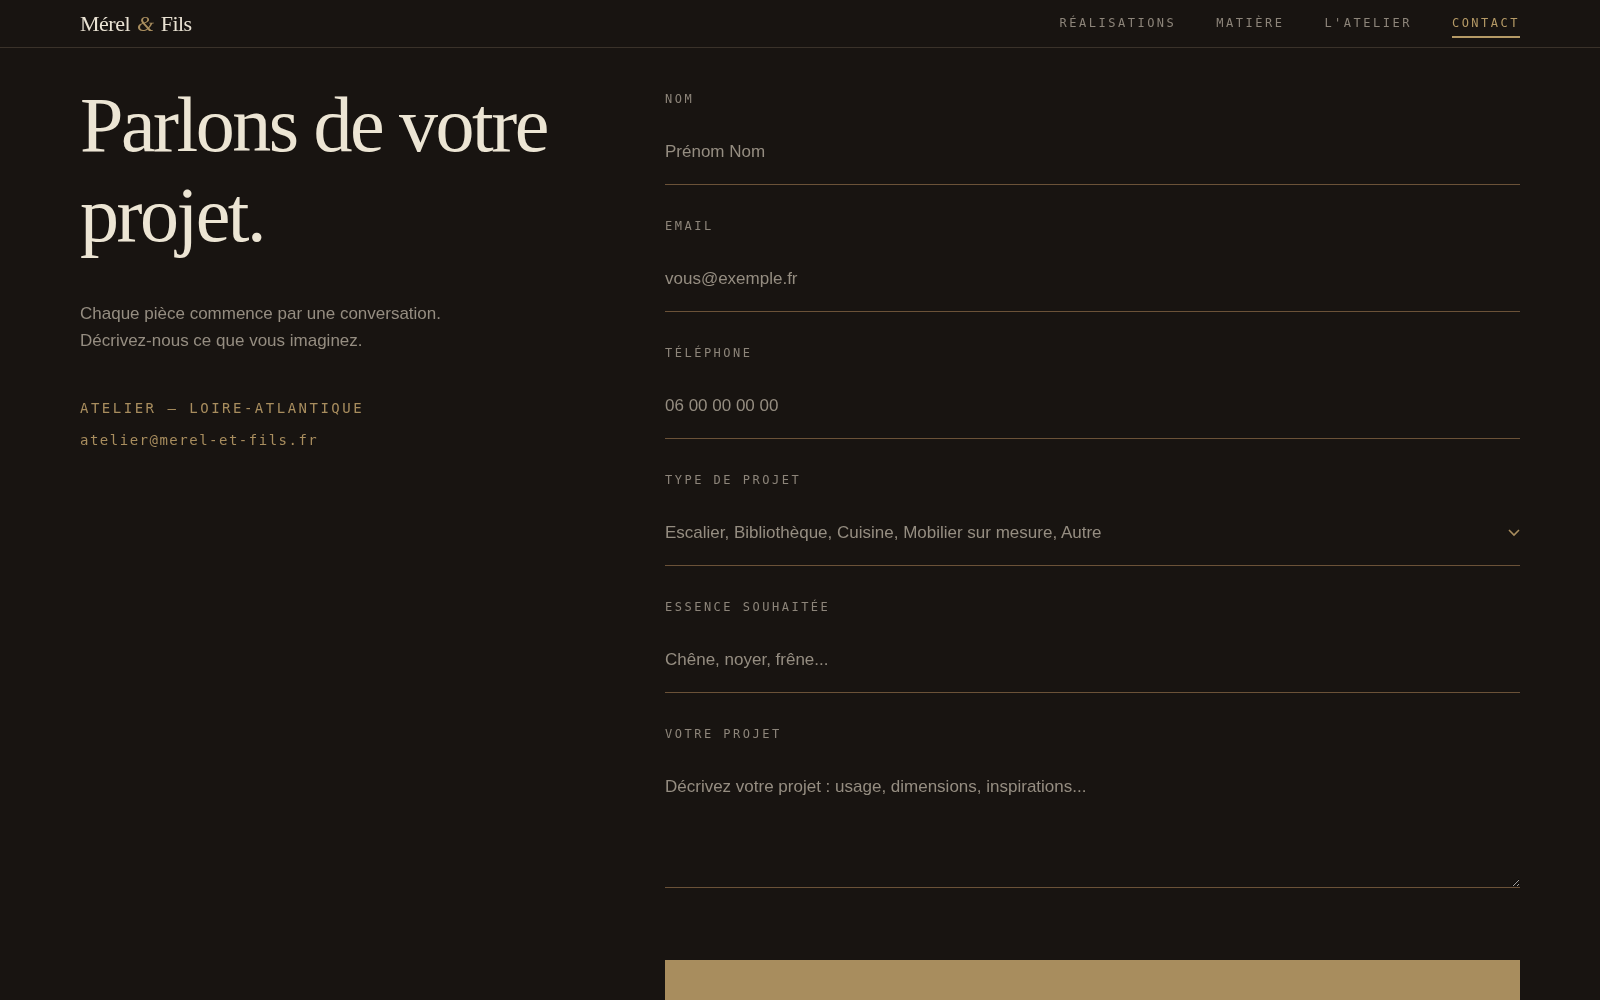 The width and height of the screenshot is (1600, 1000). What do you see at coordinates (1092, 412) in the screenshot?
I see `text-input: 06 00 00 00 00` at bounding box center [1092, 412].